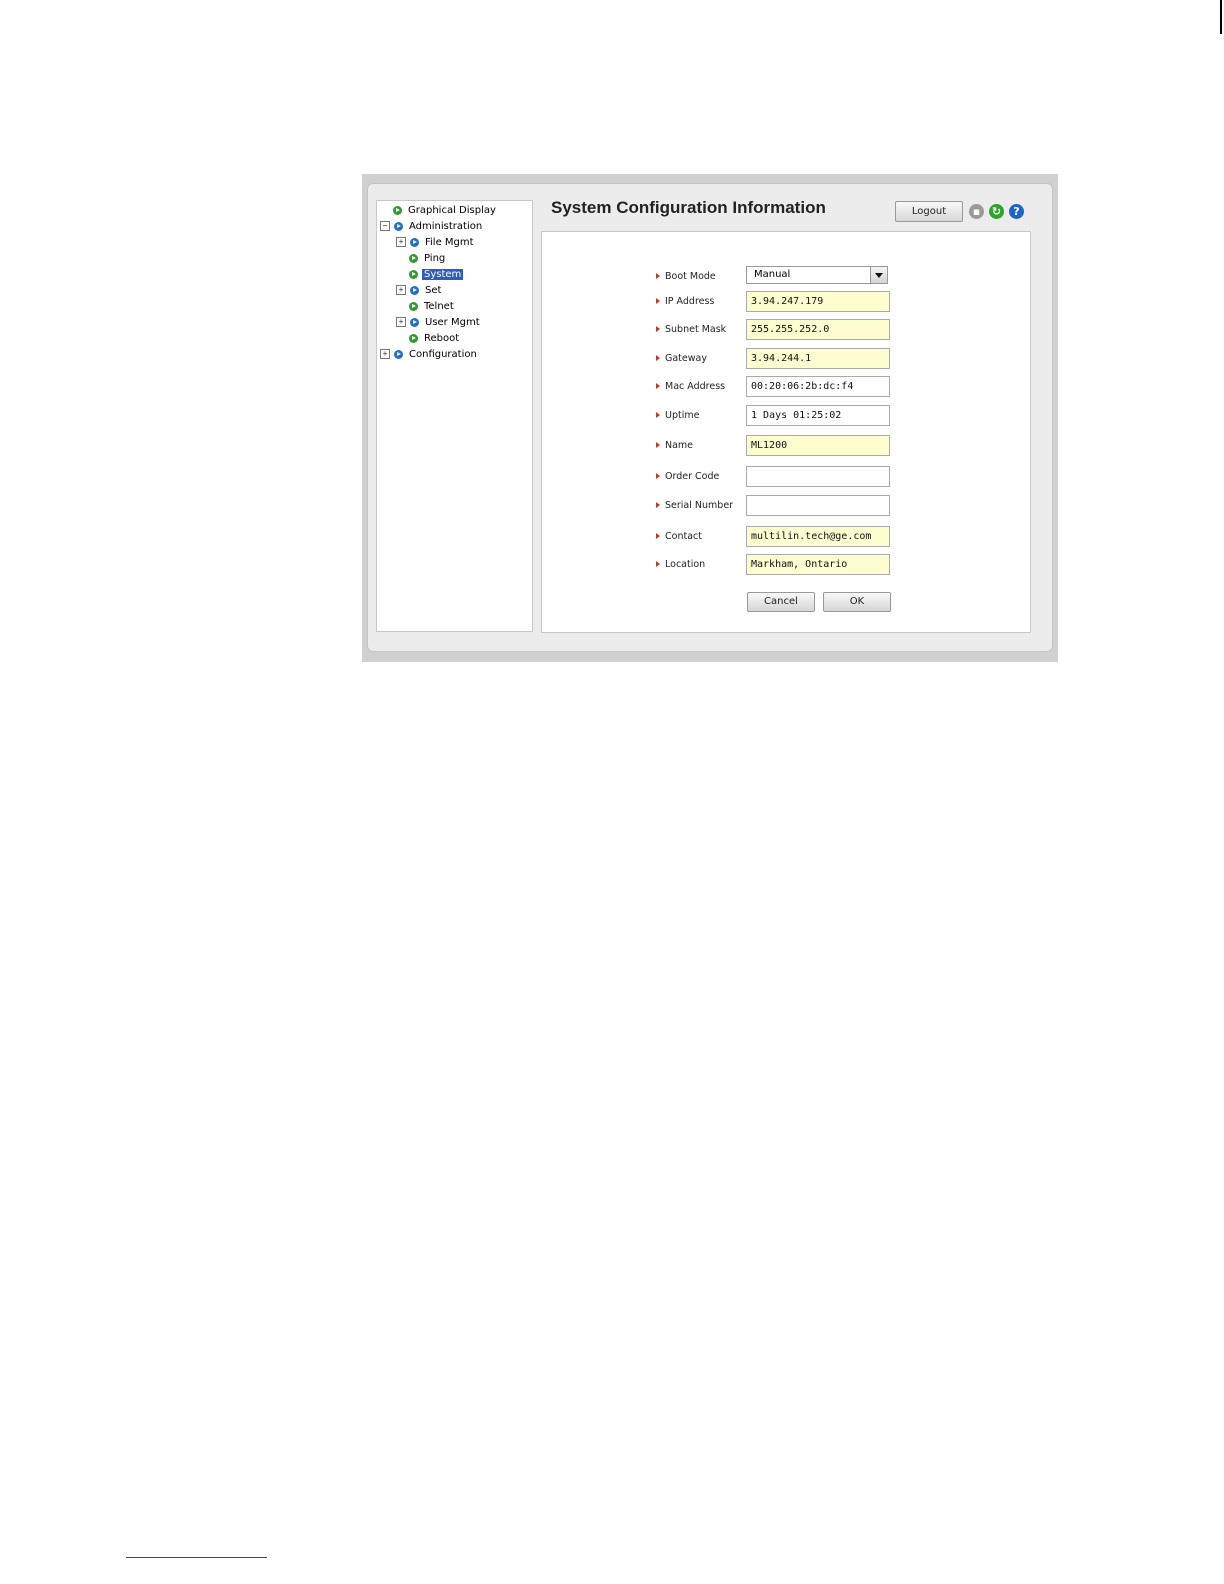 The width and height of the screenshot is (1224, 1584). What do you see at coordinates (433, 290) in the screenshot?
I see `tree-item-label: Set` at bounding box center [433, 290].